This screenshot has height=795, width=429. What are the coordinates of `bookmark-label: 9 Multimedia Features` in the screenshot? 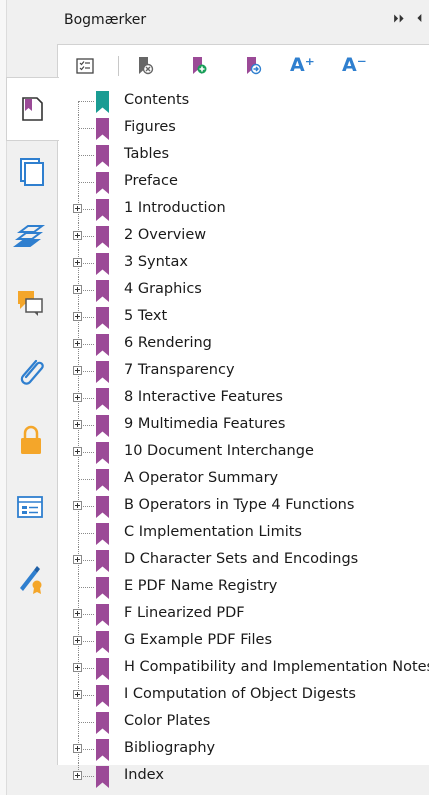 It's located at (205, 424).